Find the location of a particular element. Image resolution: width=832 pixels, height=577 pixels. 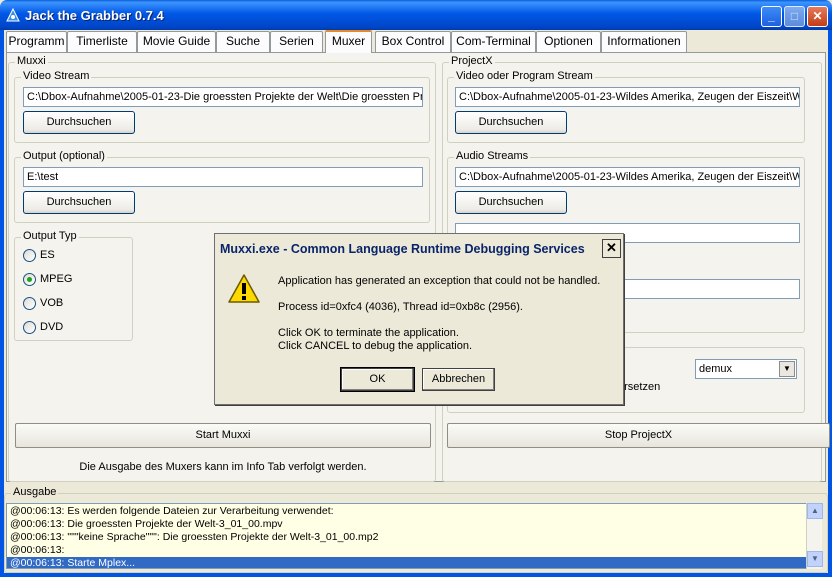

app-icon is located at coordinates (13, 14).